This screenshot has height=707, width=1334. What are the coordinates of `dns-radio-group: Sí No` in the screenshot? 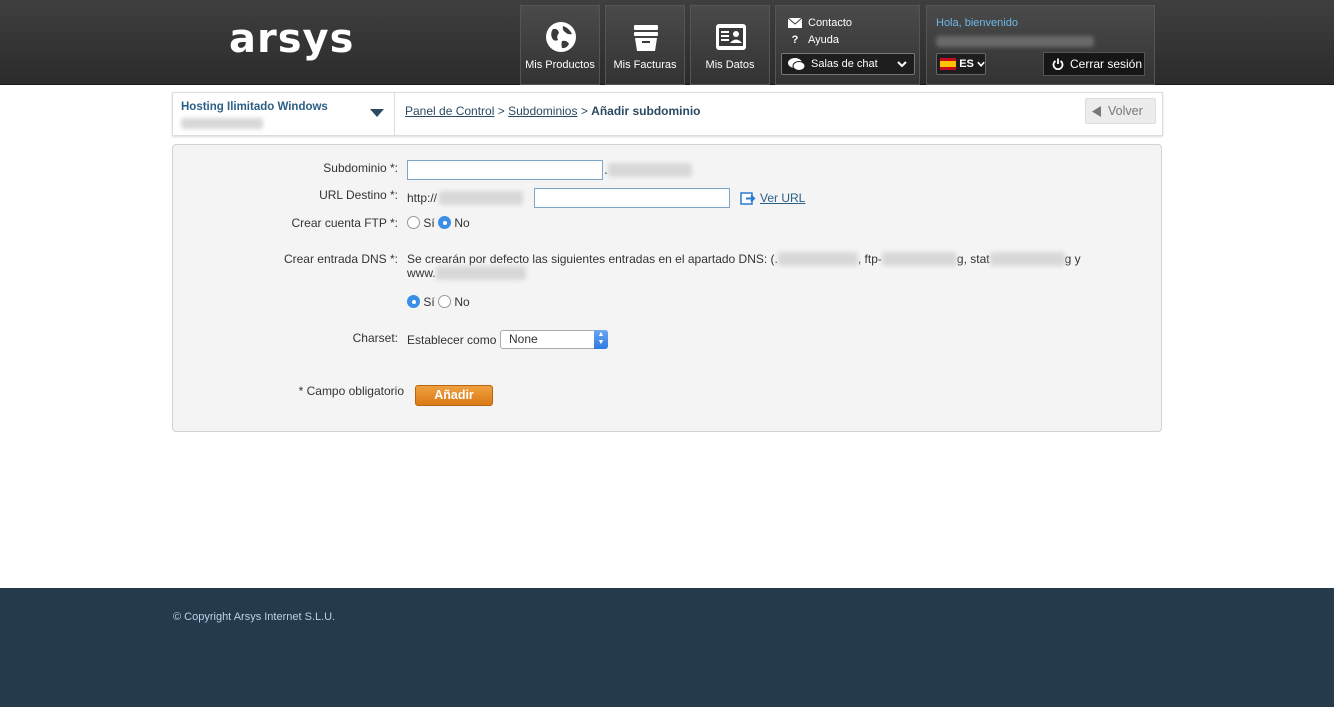 It's located at (438, 302).